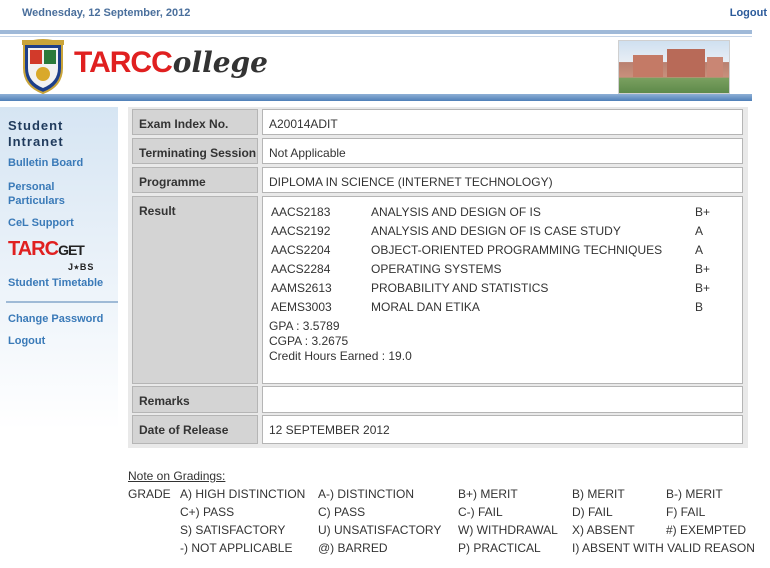 This screenshot has width=770, height=568. I want to click on grade-definition: -) NOT APPLICABLE, so click(236, 548).